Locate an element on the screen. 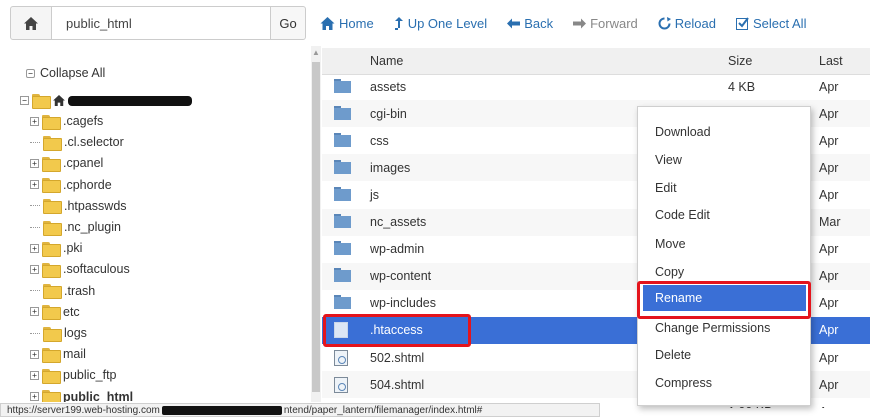 The height and width of the screenshot is (417, 870). file-name: wp-includes is located at coordinates (403, 303).